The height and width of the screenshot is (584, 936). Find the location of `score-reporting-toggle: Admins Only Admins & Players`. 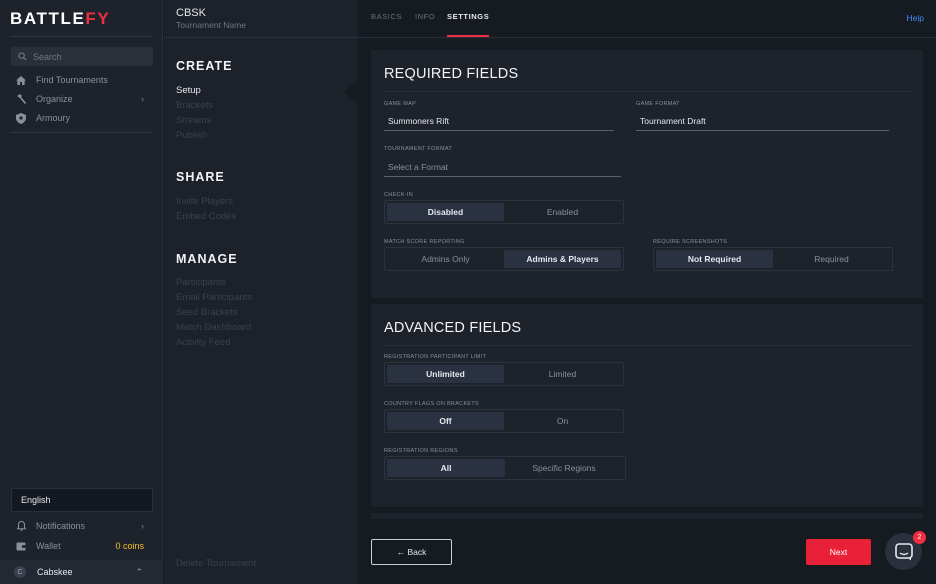

score-reporting-toggle: Admins Only Admins & Players is located at coordinates (504, 259).